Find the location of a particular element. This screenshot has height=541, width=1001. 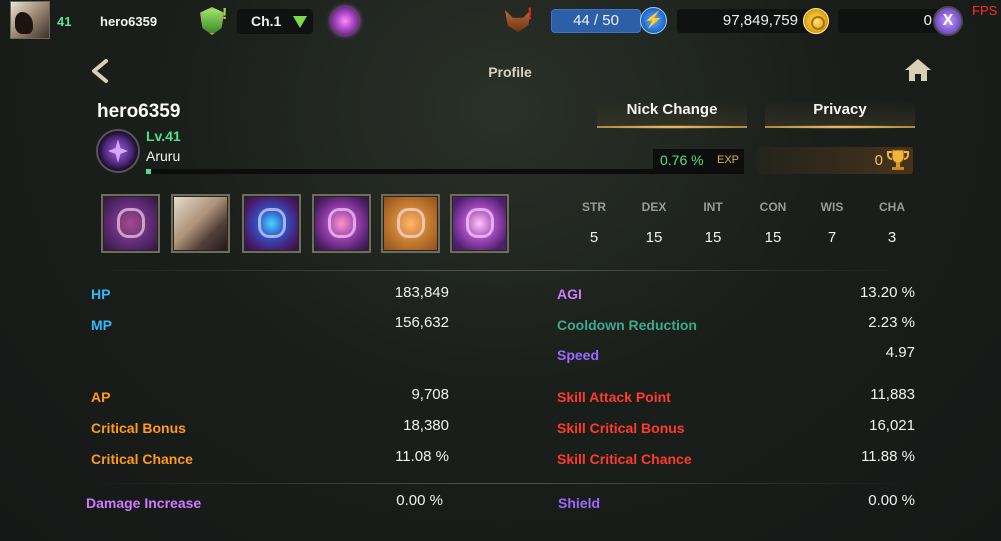

coin-icon is located at coordinates (816, 21).